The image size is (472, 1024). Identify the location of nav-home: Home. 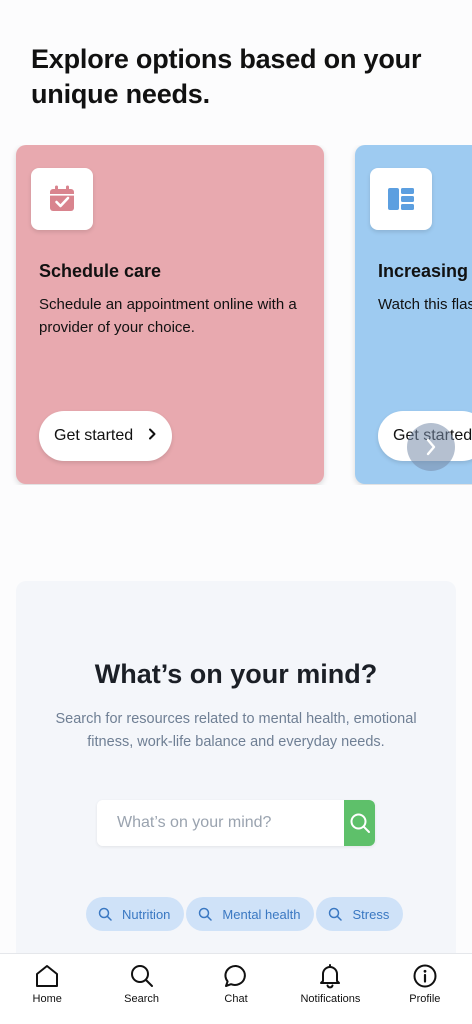
(47, 989).